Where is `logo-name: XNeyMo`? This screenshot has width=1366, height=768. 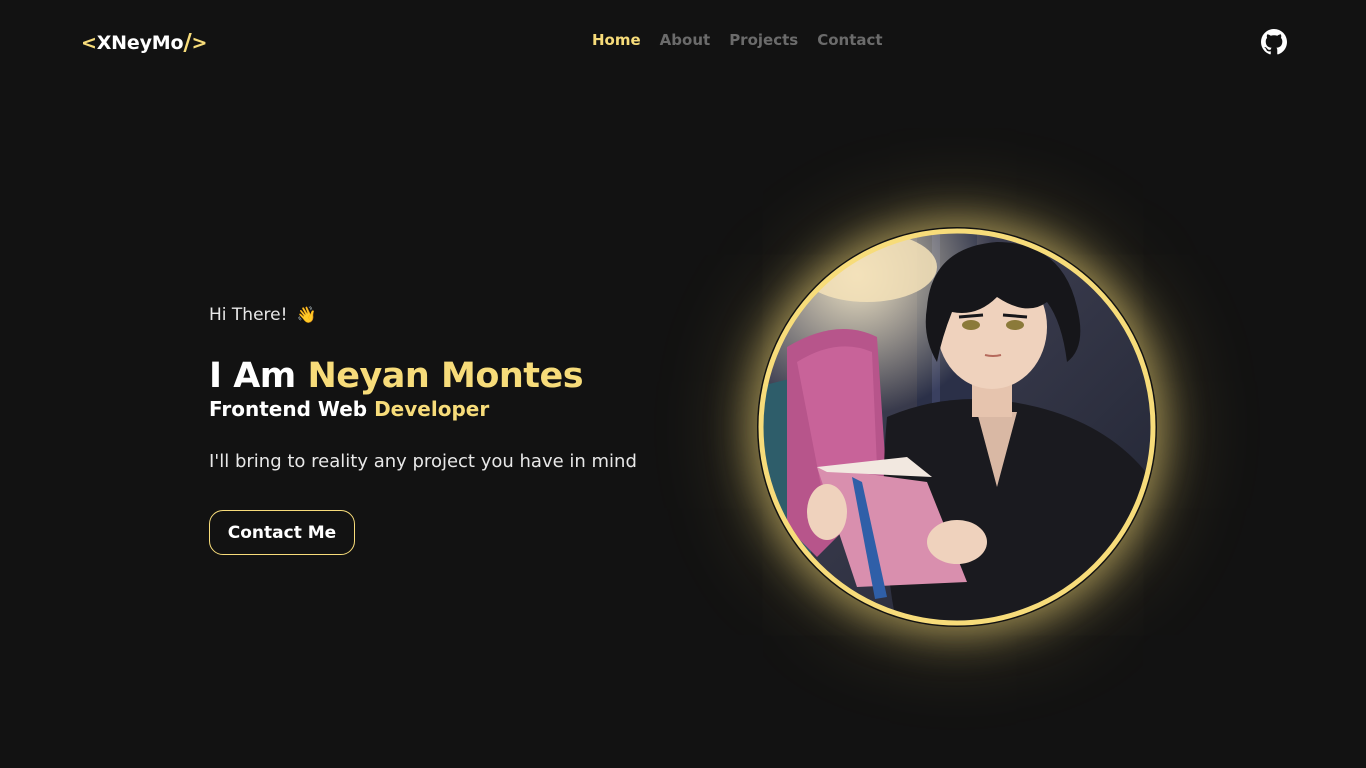 logo-name: XNeyMo is located at coordinates (140, 43).